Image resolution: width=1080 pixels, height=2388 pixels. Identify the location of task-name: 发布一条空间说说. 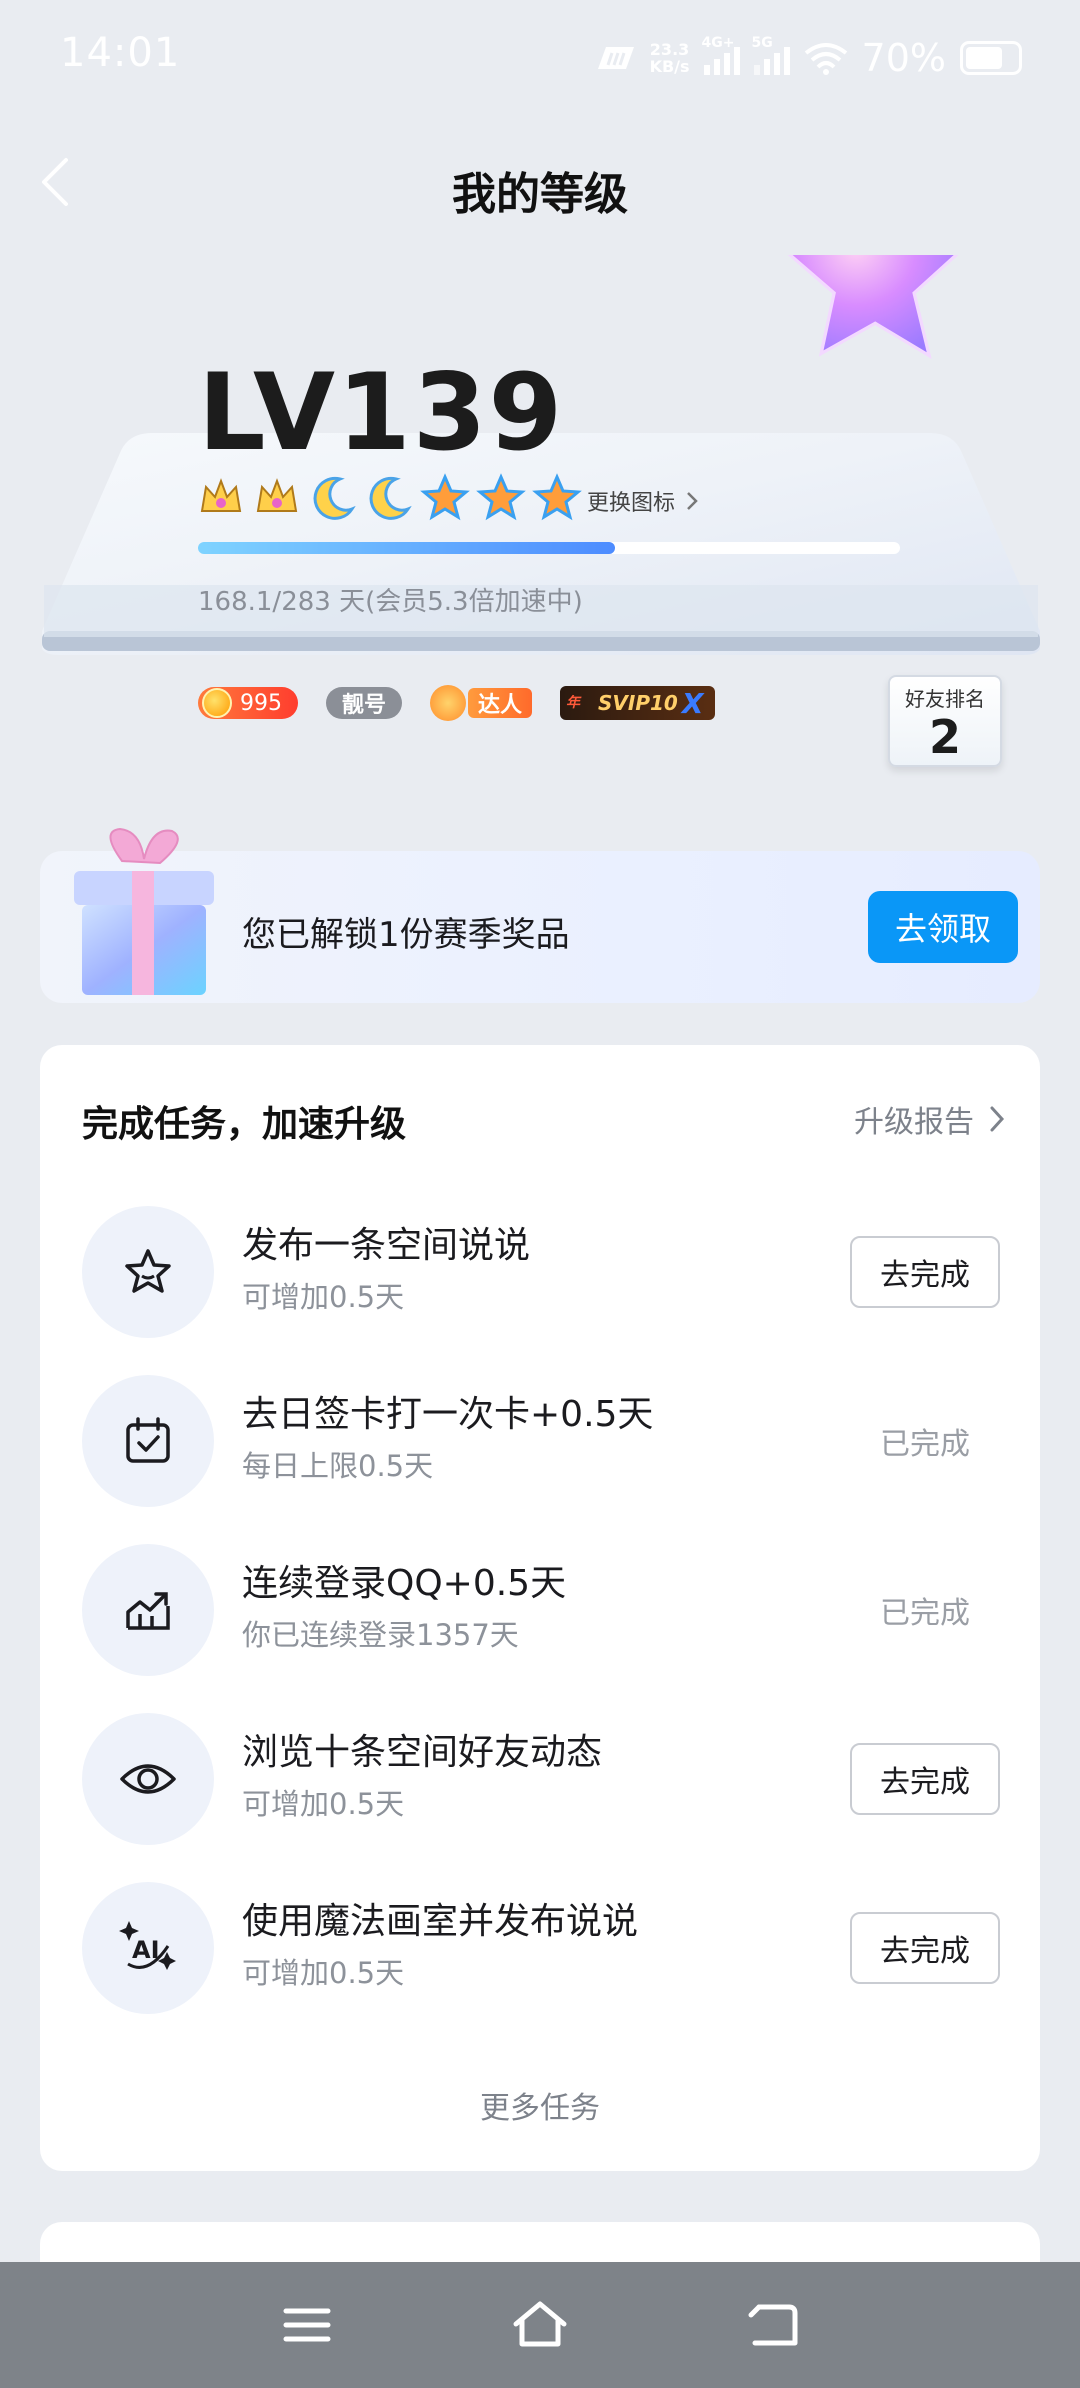
(386, 1245).